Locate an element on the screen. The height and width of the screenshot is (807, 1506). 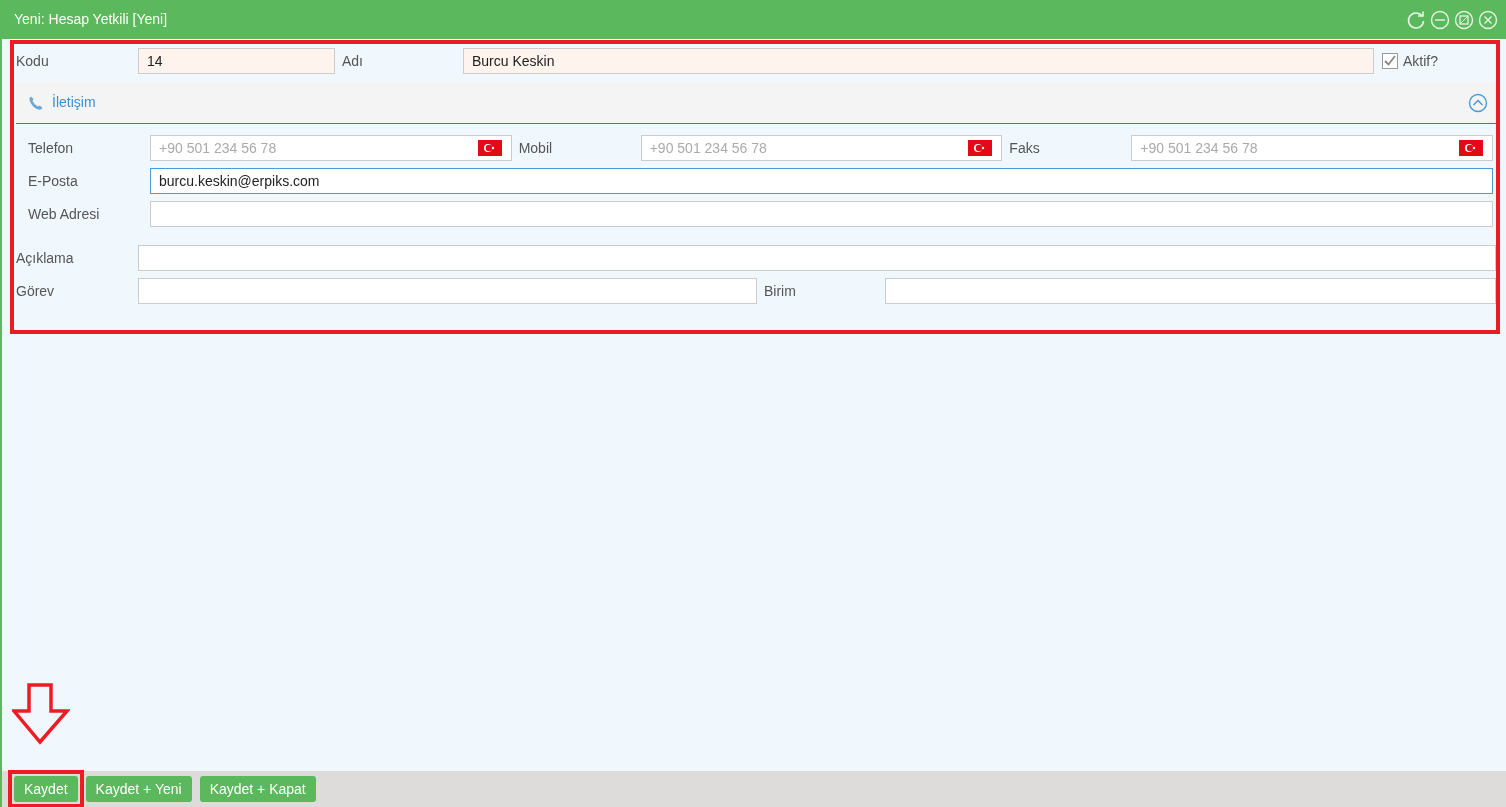
code-field: 14 is located at coordinates (236, 61).